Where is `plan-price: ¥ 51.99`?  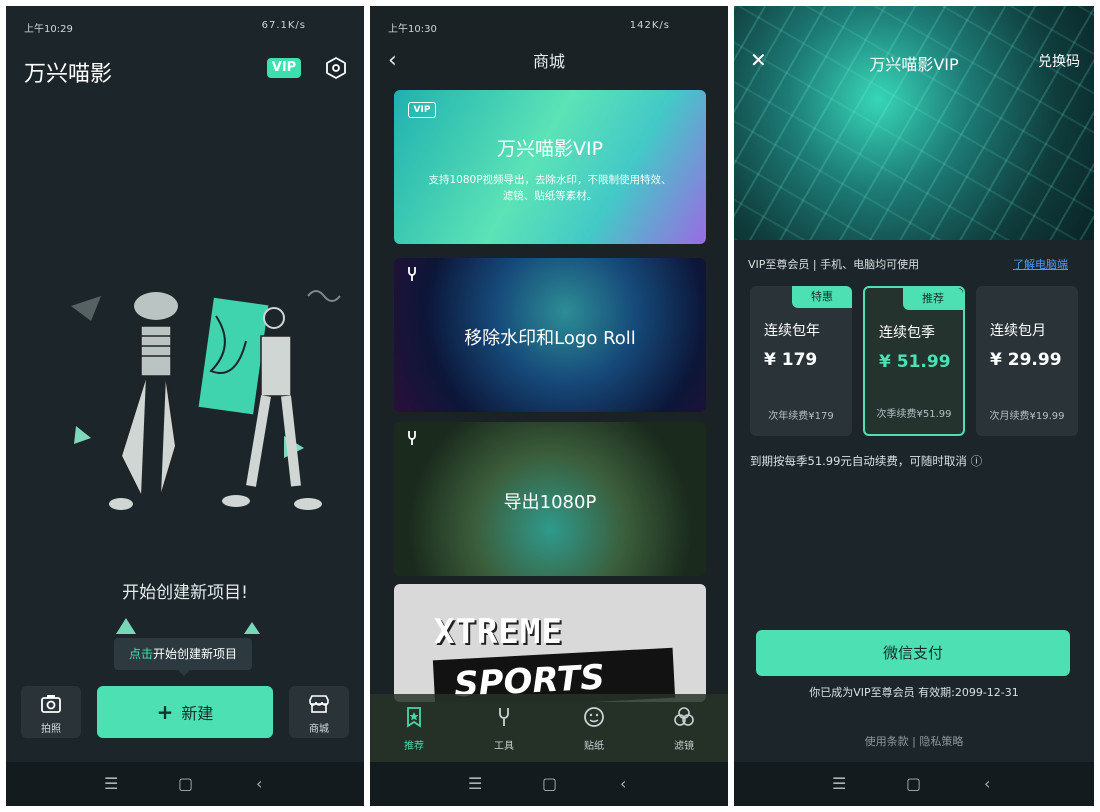 plan-price: ¥ 51.99 is located at coordinates (915, 362).